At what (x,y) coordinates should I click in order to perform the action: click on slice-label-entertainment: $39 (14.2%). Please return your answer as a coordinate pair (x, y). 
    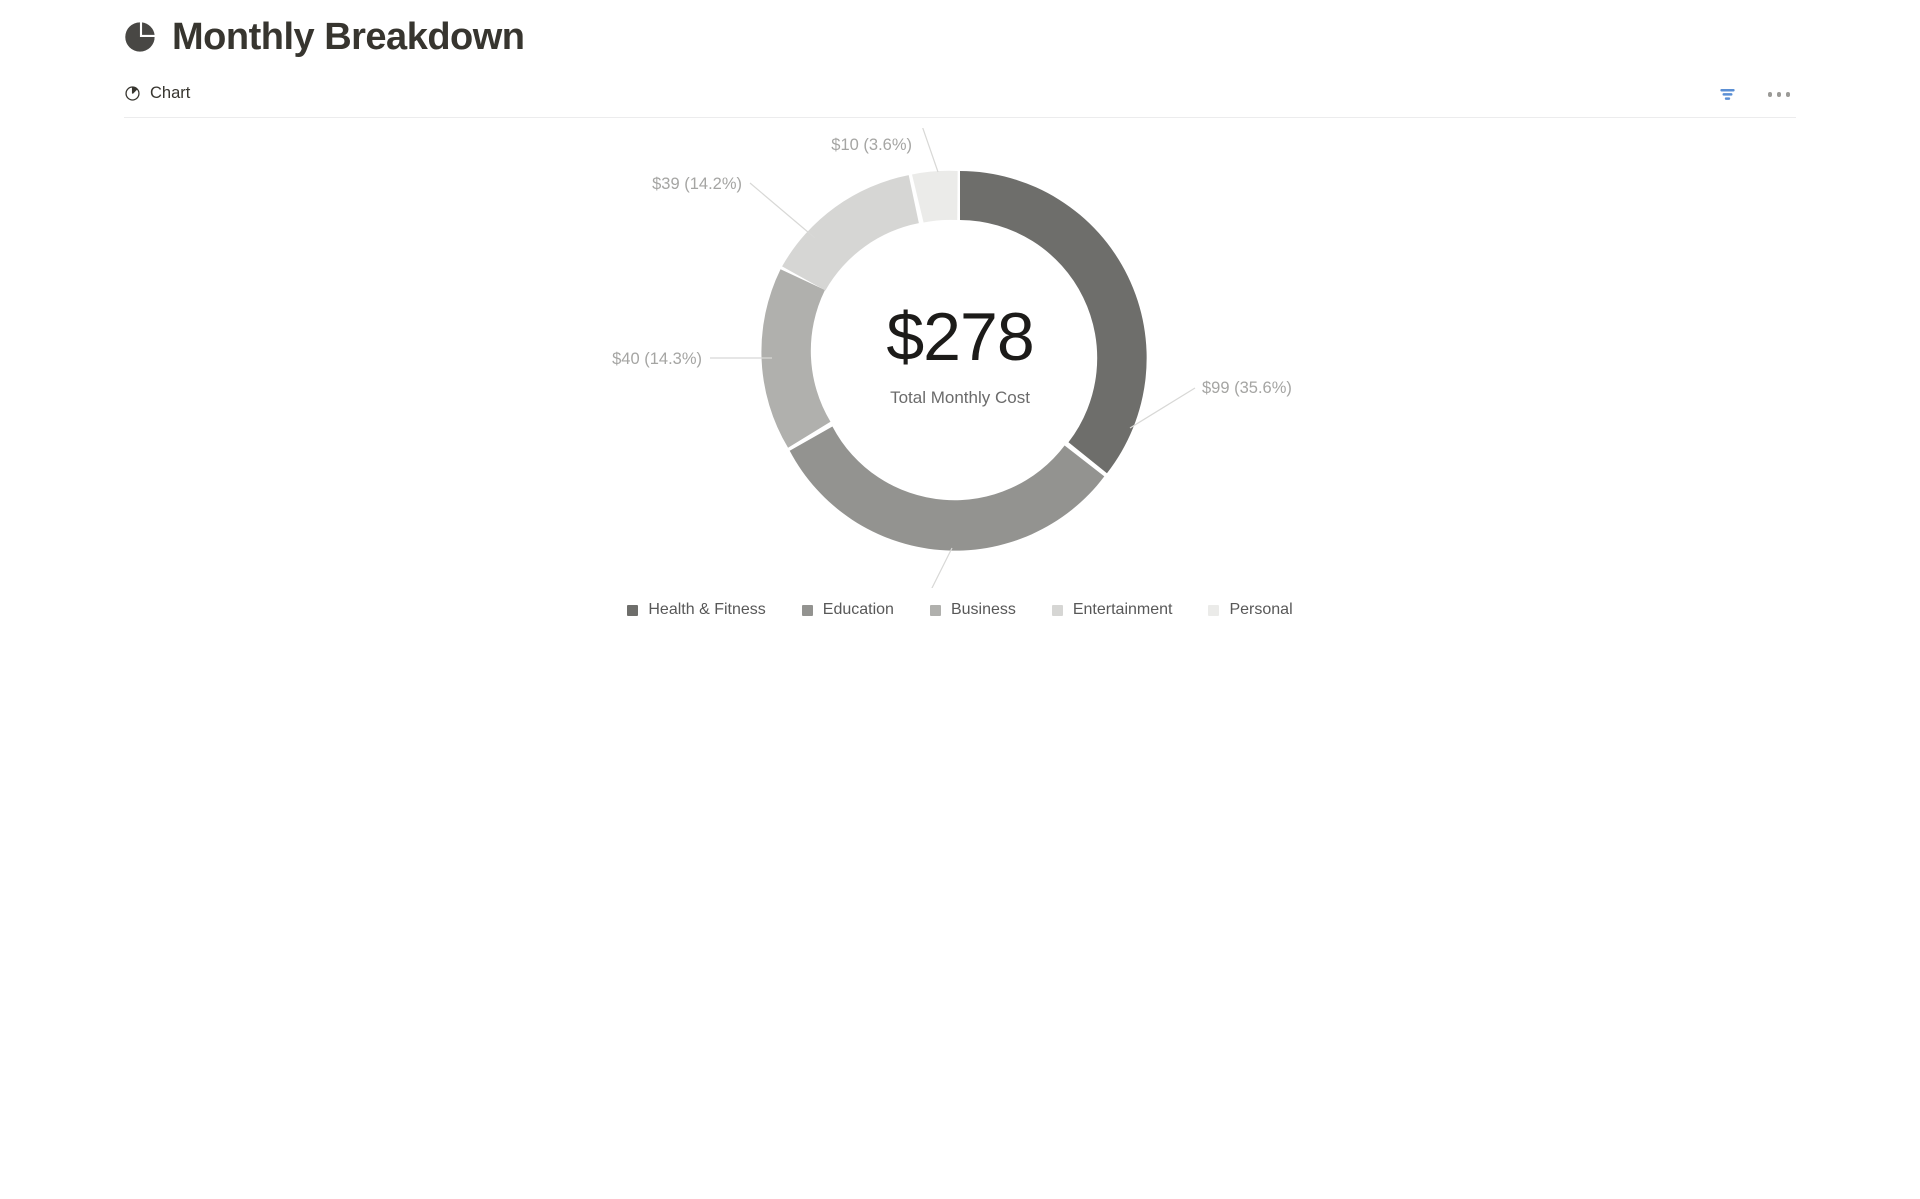
    Looking at the image, I should click on (697, 184).